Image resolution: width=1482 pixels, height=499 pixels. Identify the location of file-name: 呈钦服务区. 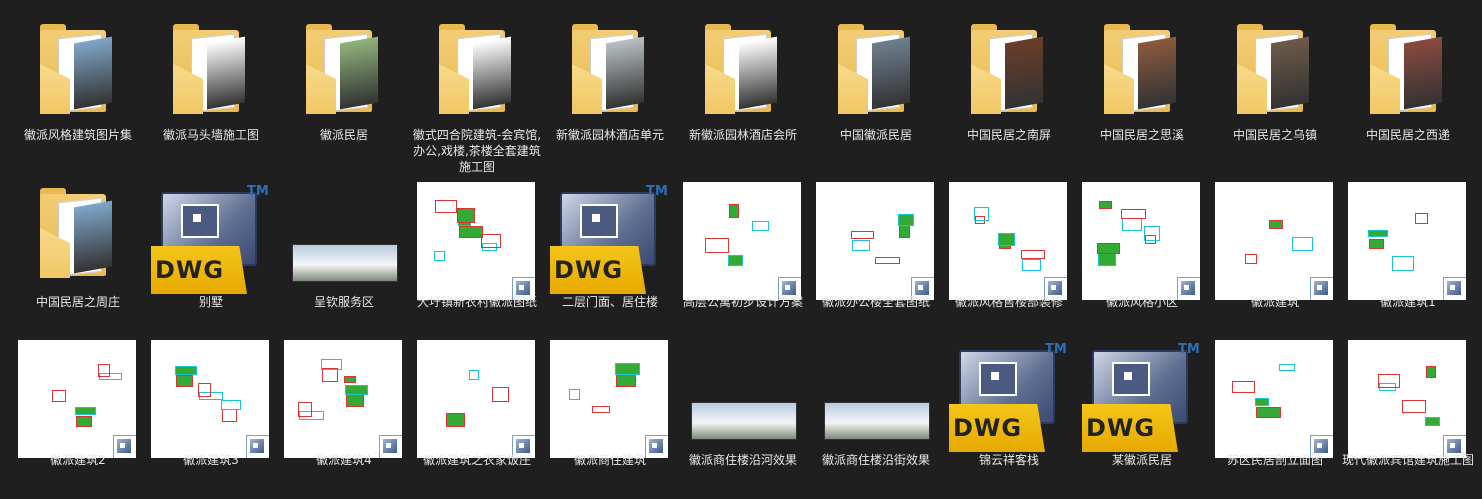
(343, 302).